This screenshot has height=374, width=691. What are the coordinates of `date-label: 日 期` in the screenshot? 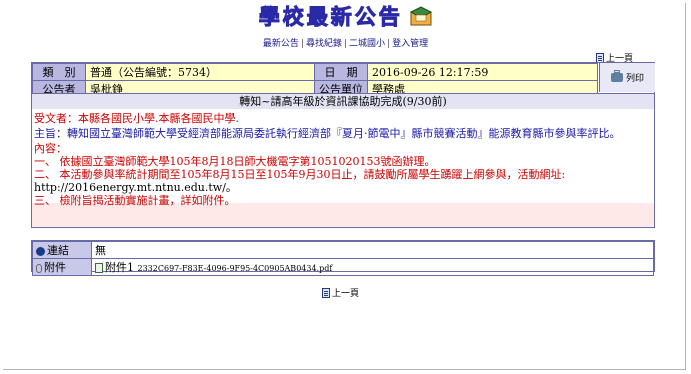 It's located at (341, 72).